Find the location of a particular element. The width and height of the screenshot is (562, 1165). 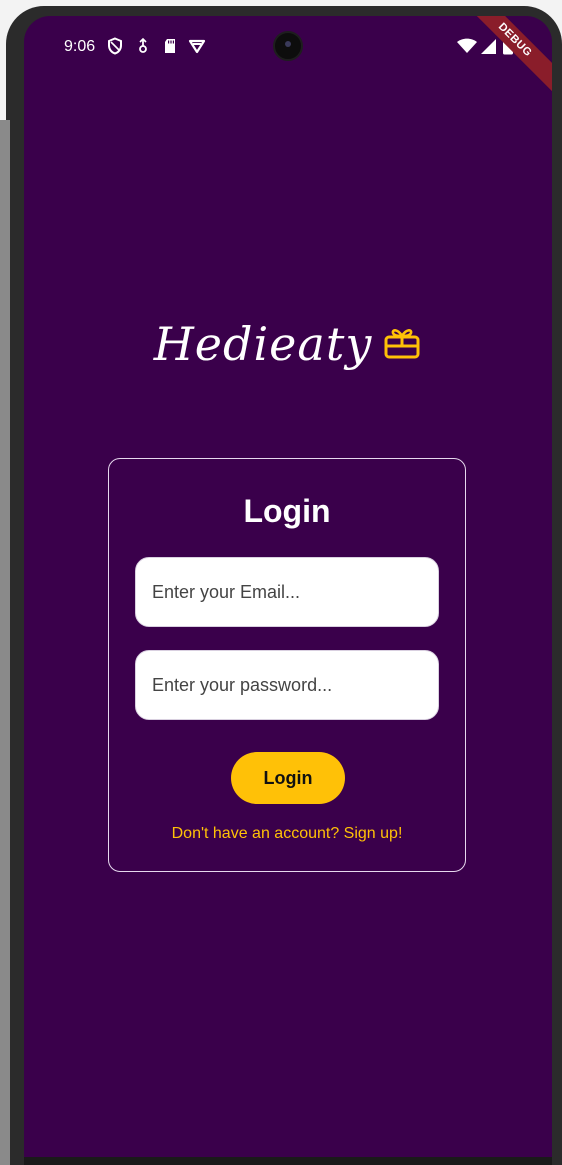

front-camera is located at coordinates (288, 46).